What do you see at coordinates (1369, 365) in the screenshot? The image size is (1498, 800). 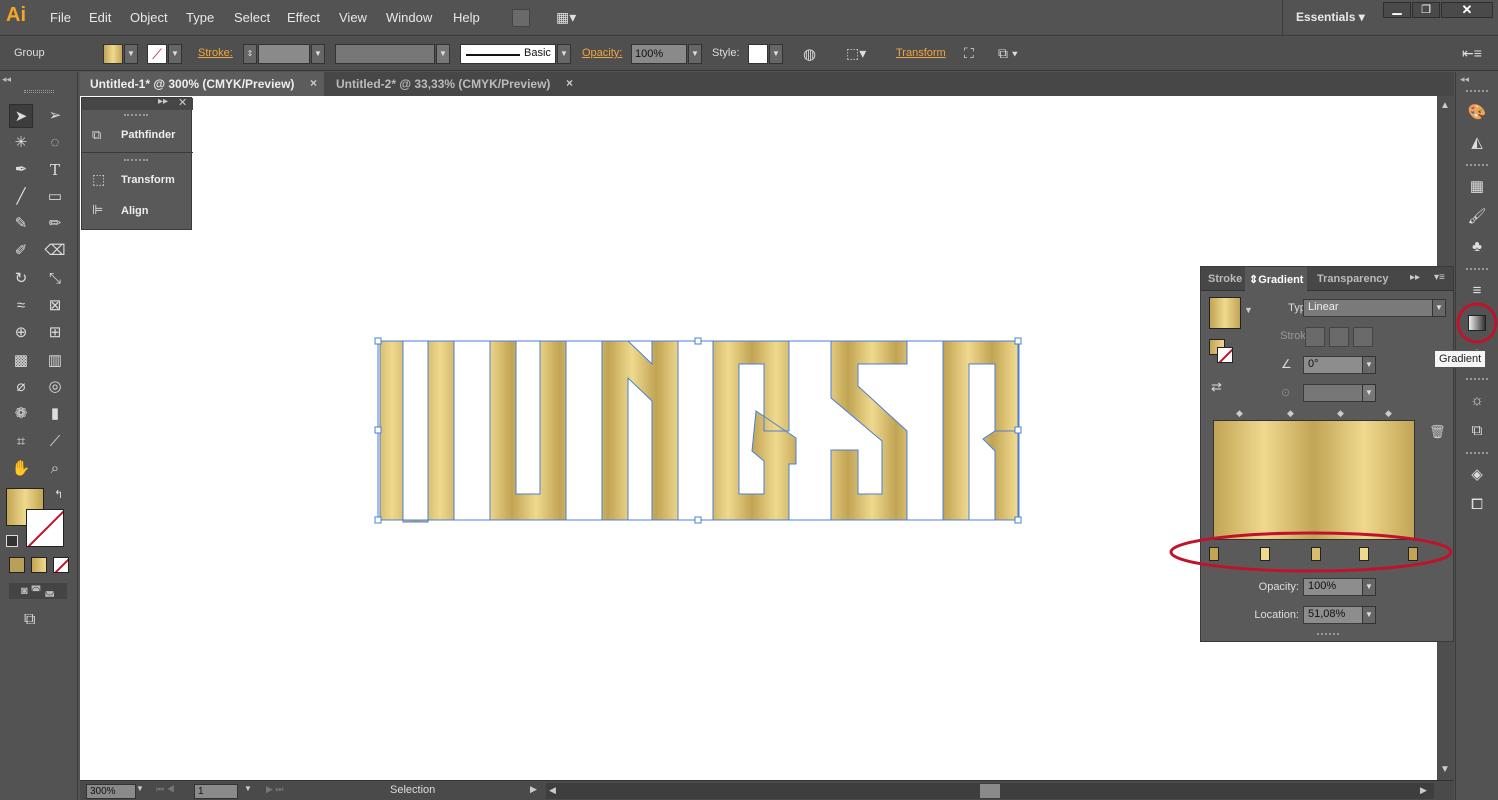 I see `angle-dropdown: ▼` at bounding box center [1369, 365].